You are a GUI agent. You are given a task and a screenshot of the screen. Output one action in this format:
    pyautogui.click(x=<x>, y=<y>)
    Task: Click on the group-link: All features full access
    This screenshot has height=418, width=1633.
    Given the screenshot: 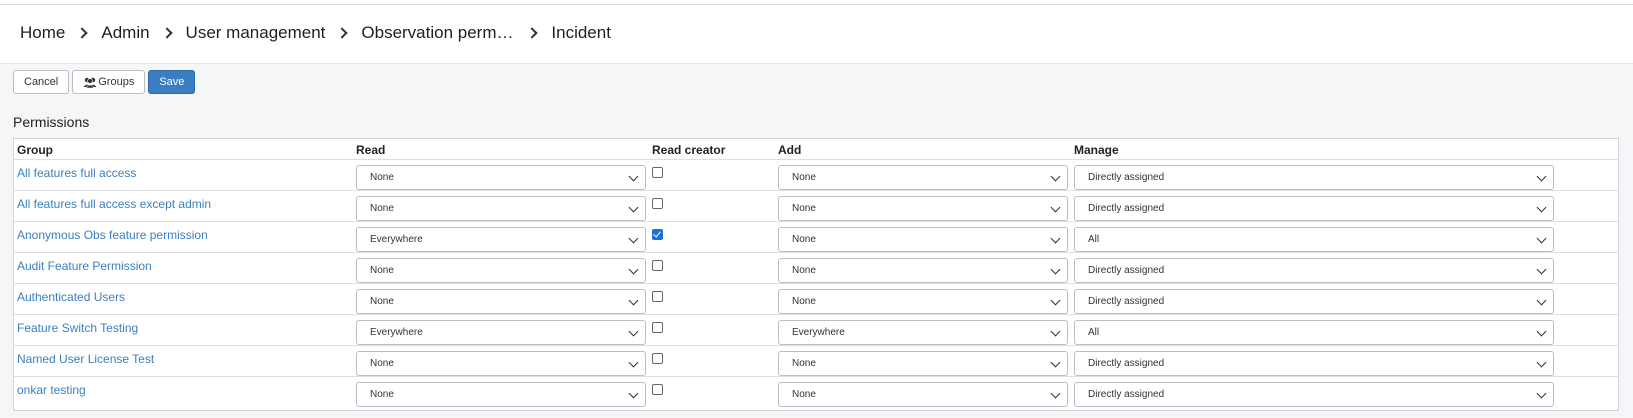 What is the action you would take?
    pyautogui.click(x=76, y=173)
    